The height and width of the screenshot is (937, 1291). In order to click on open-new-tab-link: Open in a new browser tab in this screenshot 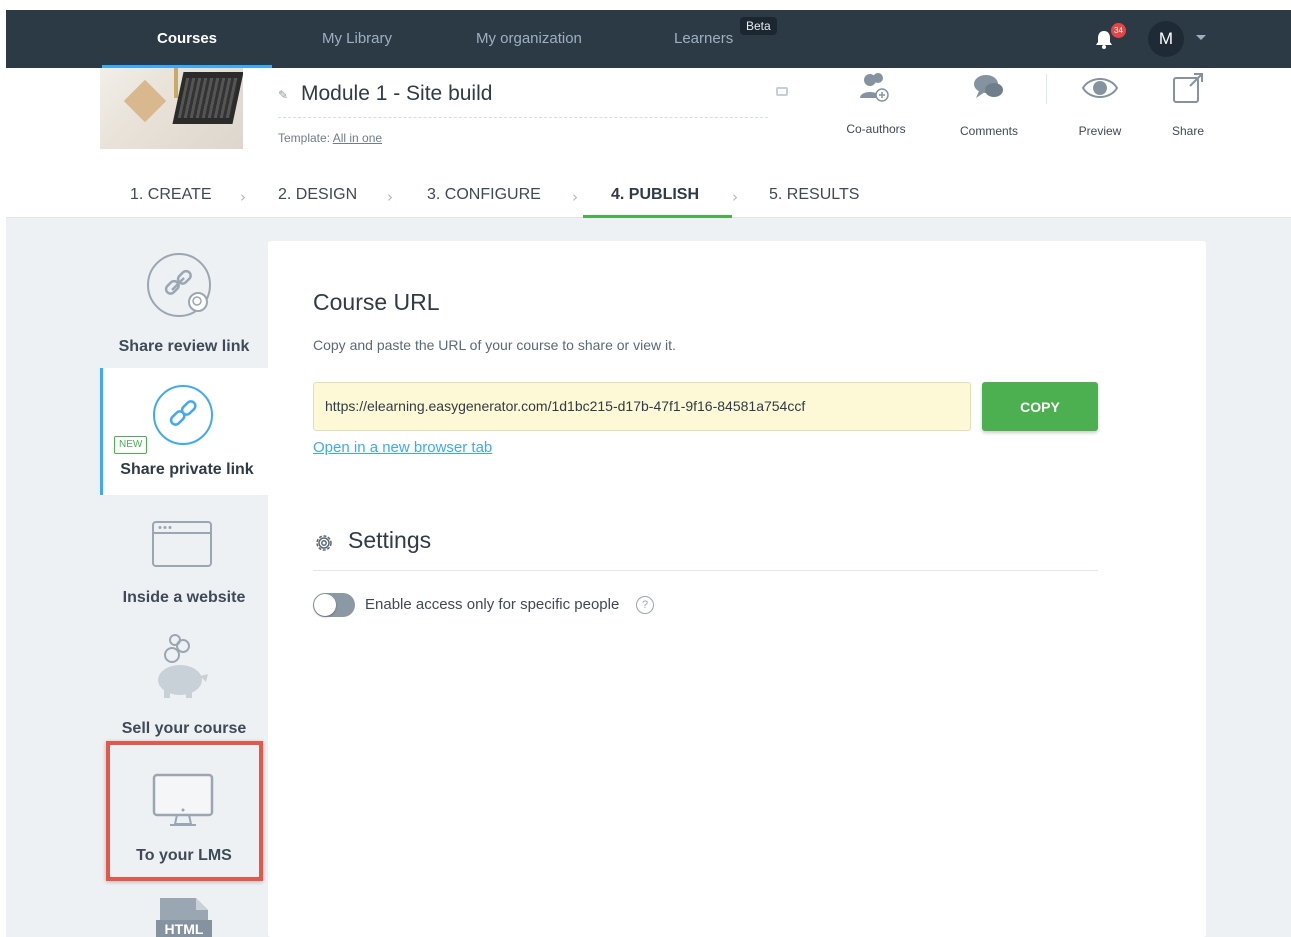, I will do `click(402, 447)`.